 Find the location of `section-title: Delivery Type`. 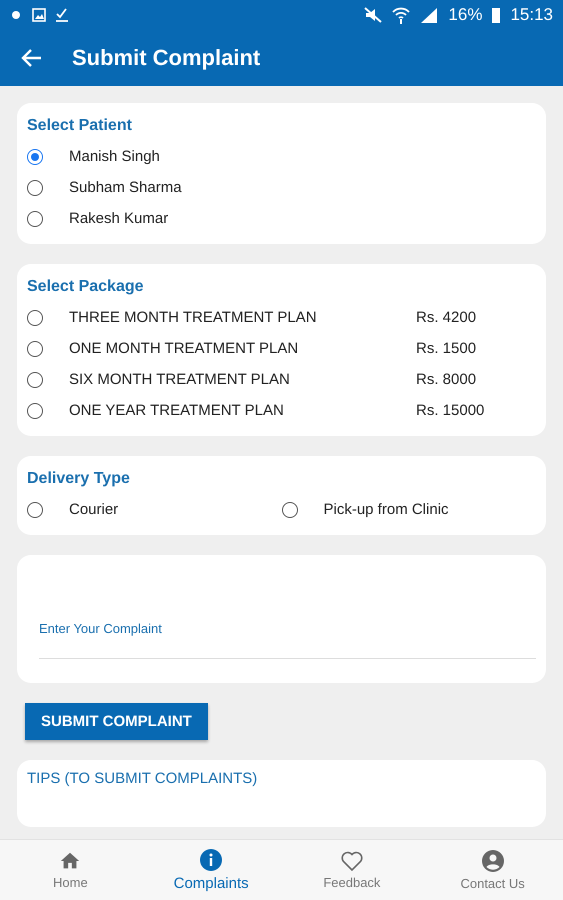

section-title: Delivery Type is located at coordinates (79, 479).